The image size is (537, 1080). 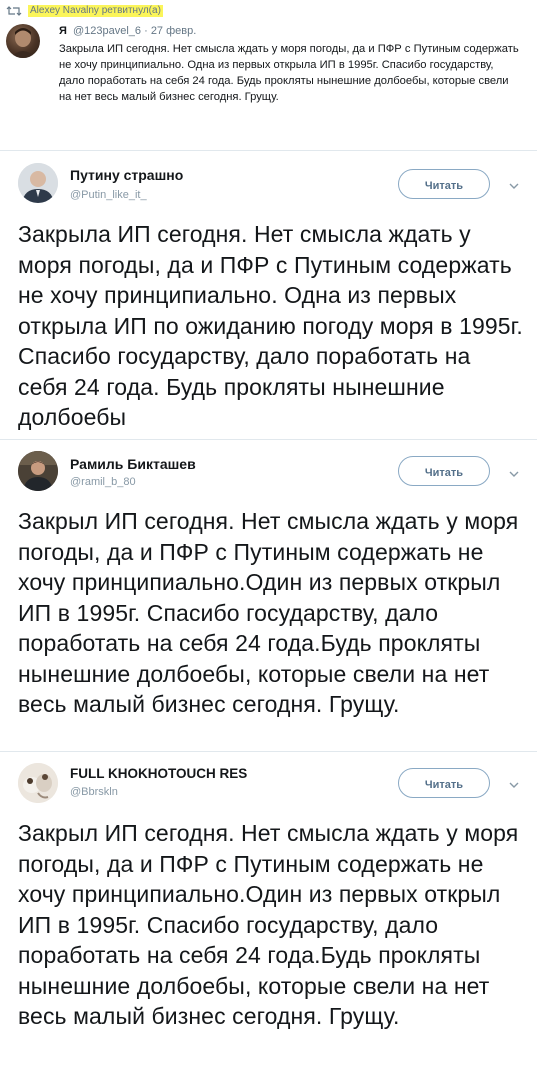 What do you see at coordinates (170, 31) in the screenshot?
I see `retweet-date: · 27 февр.` at bounding box center [170, 31].